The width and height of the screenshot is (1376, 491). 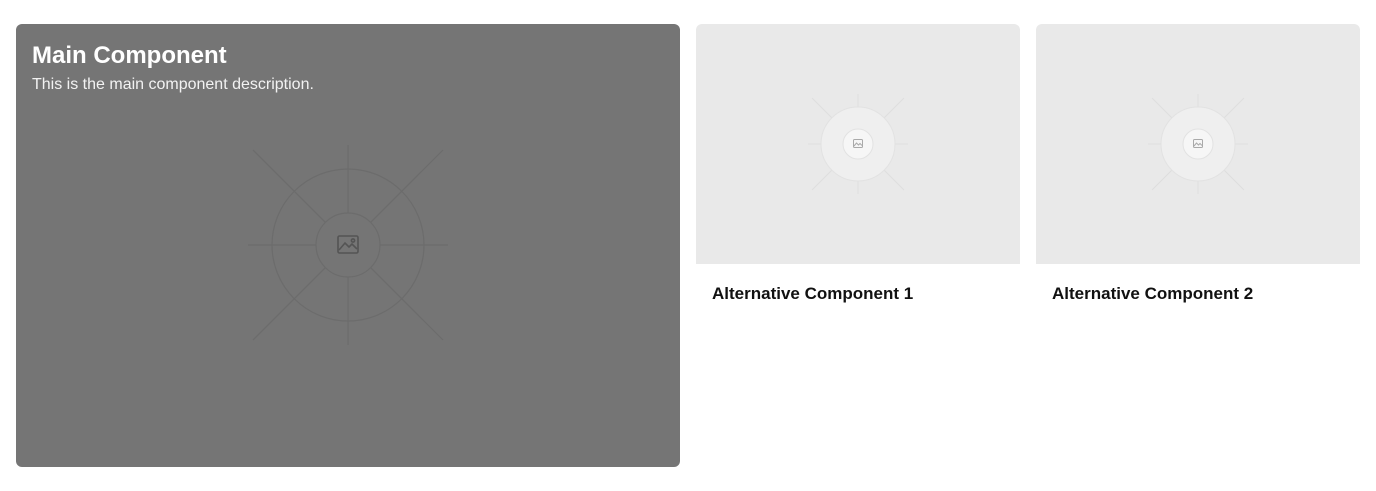 I want to click on alternative-component-title-2: Alternative Component 2, so click(x=1153, y=293).